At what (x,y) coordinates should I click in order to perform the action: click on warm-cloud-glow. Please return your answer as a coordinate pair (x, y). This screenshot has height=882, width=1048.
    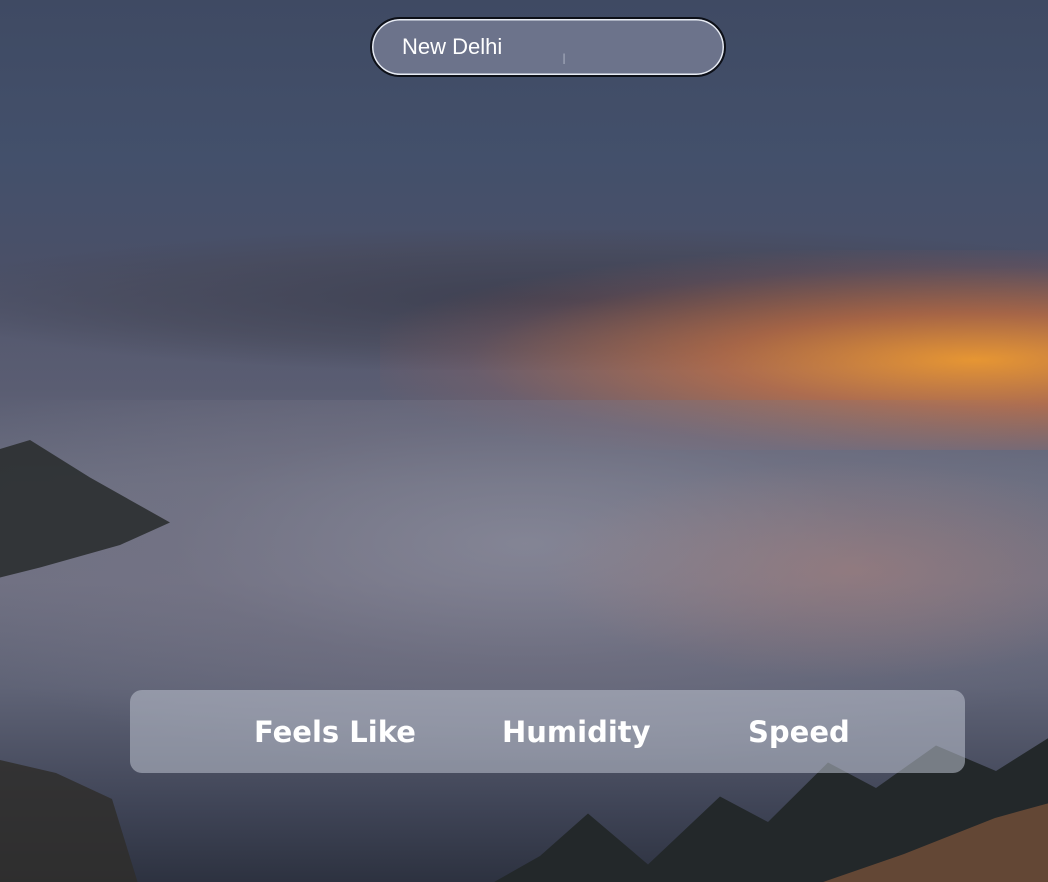
    Looking at the image, I should click on (794, 570).